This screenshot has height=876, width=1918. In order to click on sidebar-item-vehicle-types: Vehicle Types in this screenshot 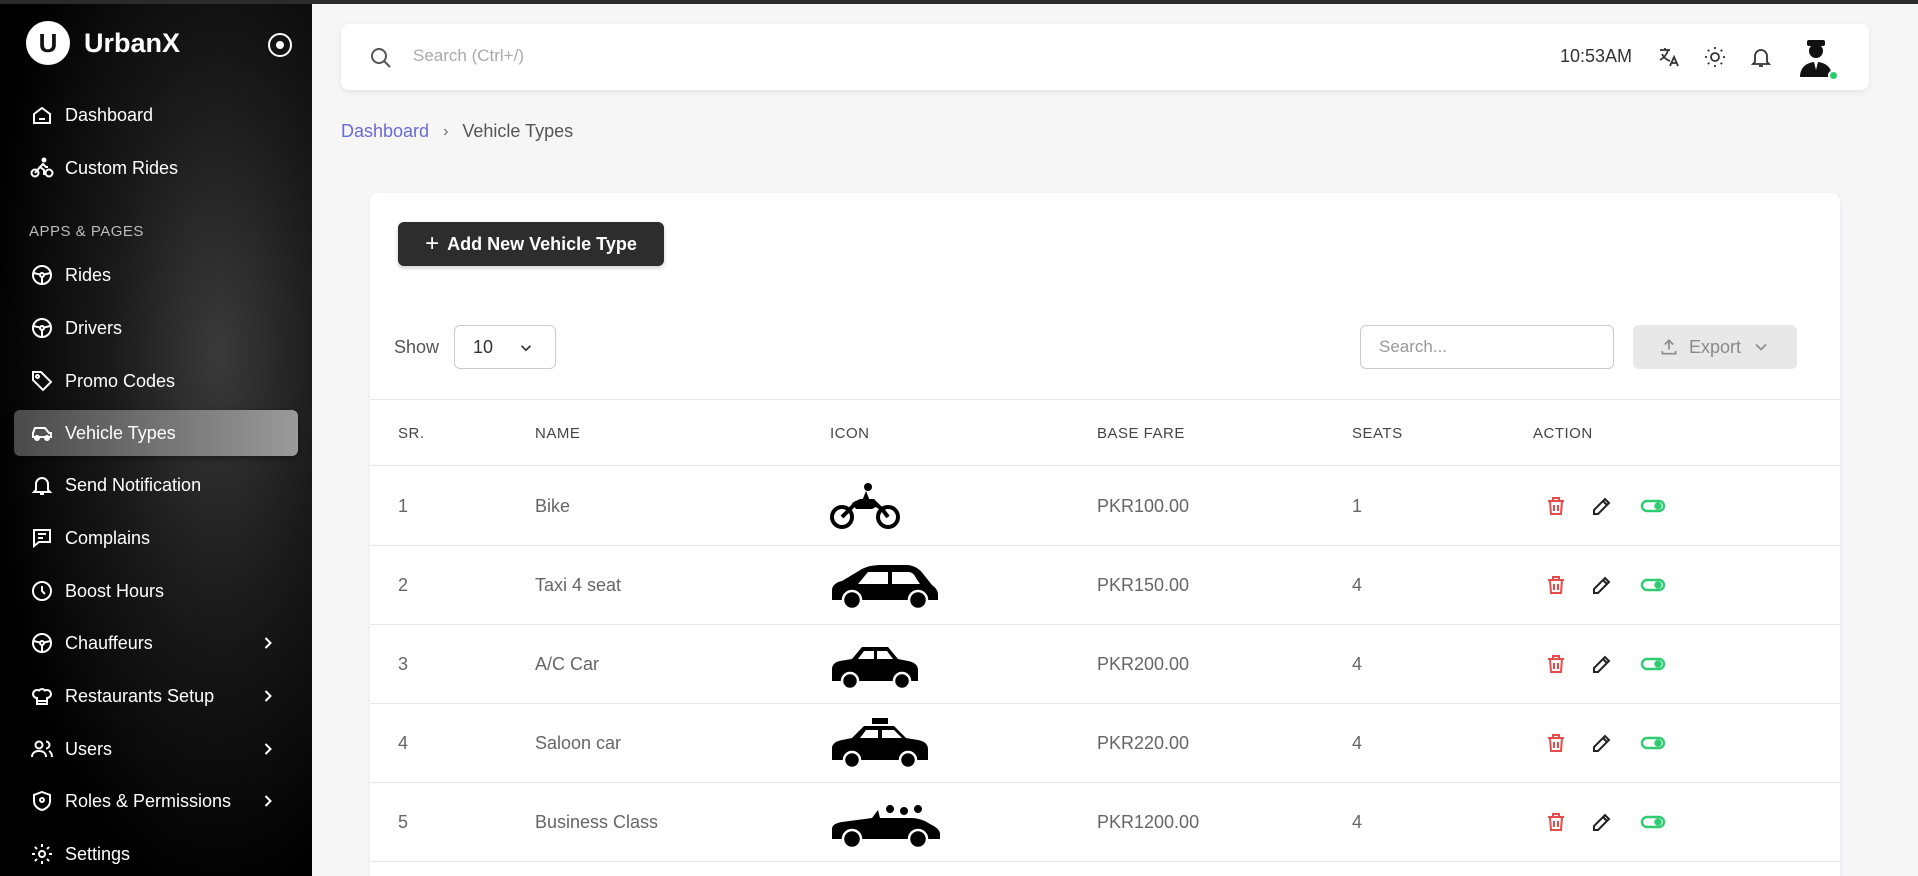, I will do `click(156, 433)`.